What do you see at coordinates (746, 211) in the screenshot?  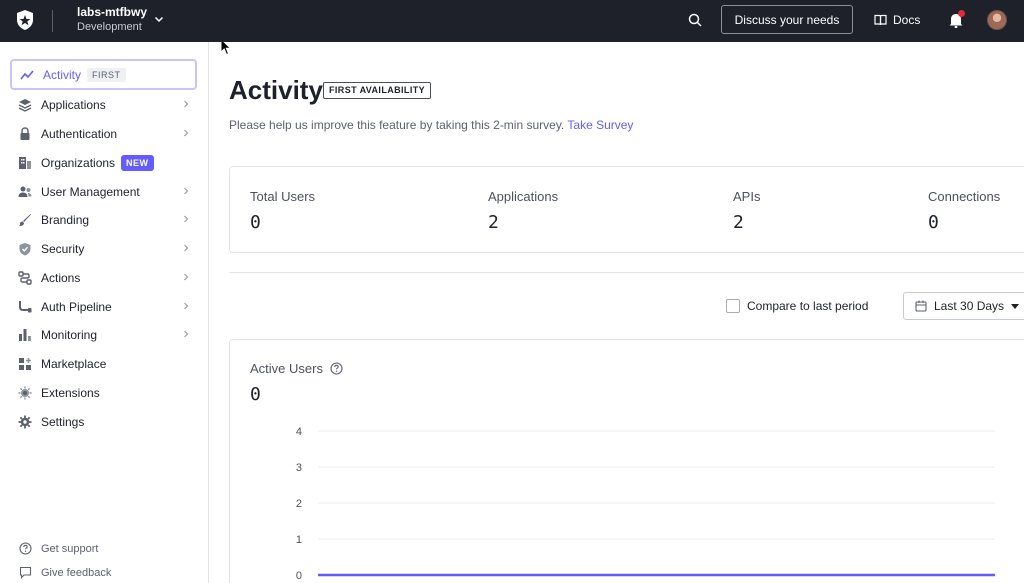 I see `stat-apis: APIs 2` at bounding box center [746, 211].